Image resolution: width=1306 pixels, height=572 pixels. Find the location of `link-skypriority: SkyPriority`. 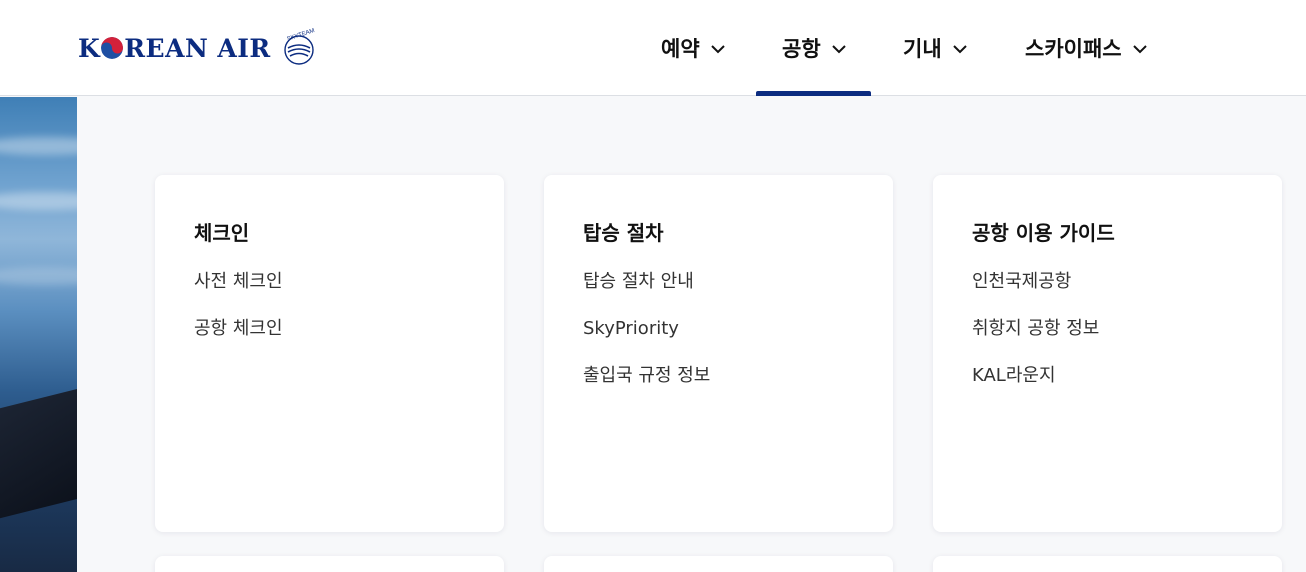

link-skypriority: SkyPriority is located at coordinates (646, 341).